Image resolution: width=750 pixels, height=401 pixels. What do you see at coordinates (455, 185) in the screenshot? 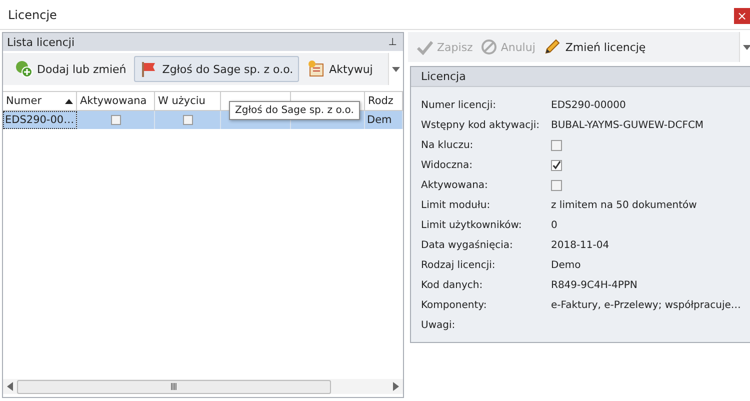
I see `field-label: Aktywowana:` at bounding box center [455, 185].